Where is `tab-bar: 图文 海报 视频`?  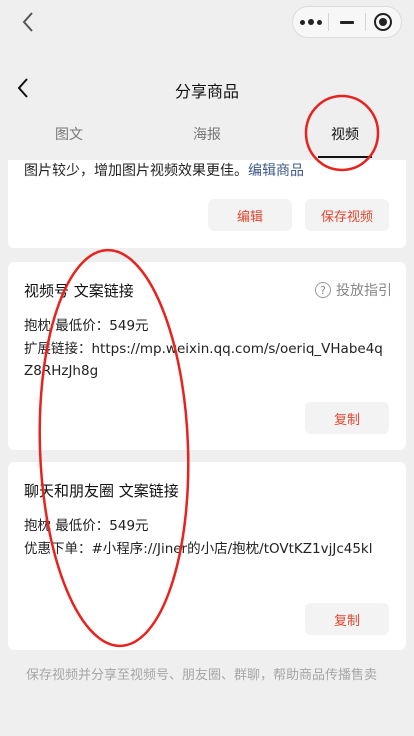 tab-bar: 图文 海报 视频 is located at coordinates (207, 134).